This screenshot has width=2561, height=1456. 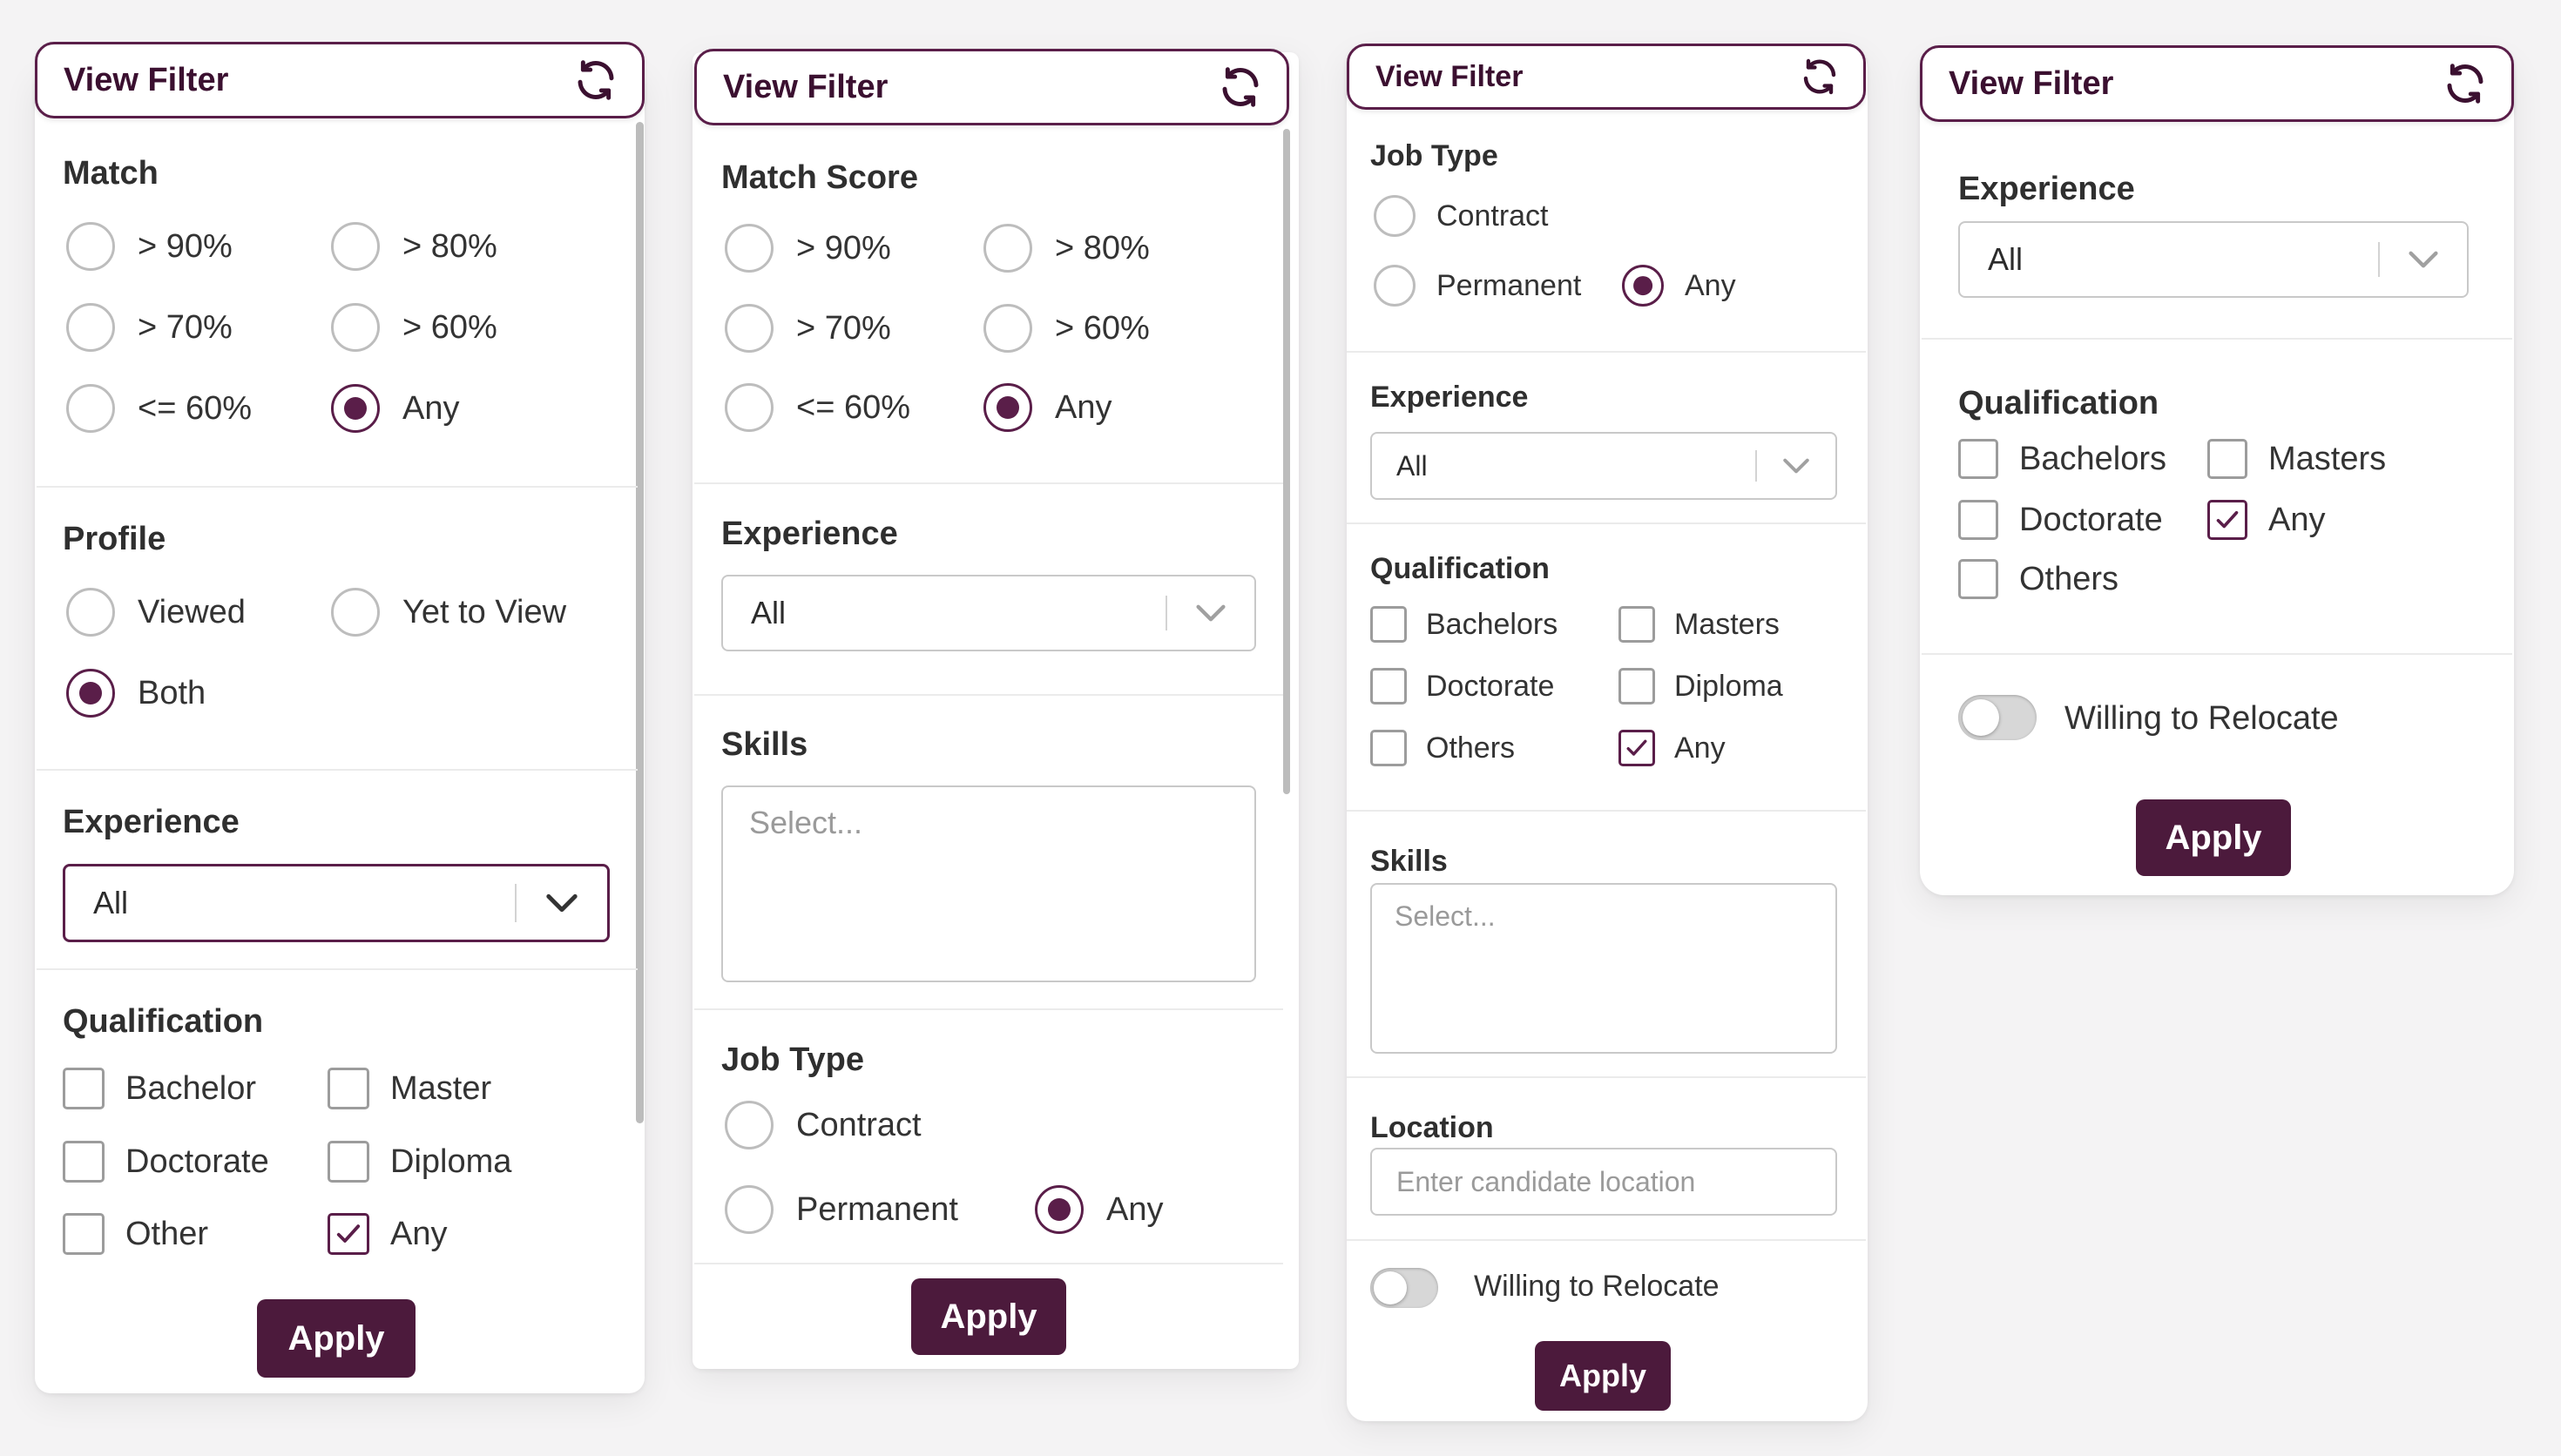 I want to click on qualification-master: Master, so click(x=409, y=1088).